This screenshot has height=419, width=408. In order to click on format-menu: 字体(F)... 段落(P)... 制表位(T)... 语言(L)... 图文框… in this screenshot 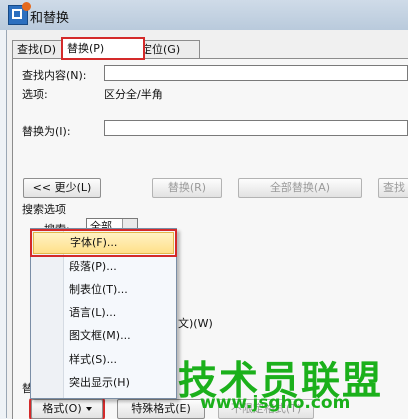, I will do `click(103, 313)`.